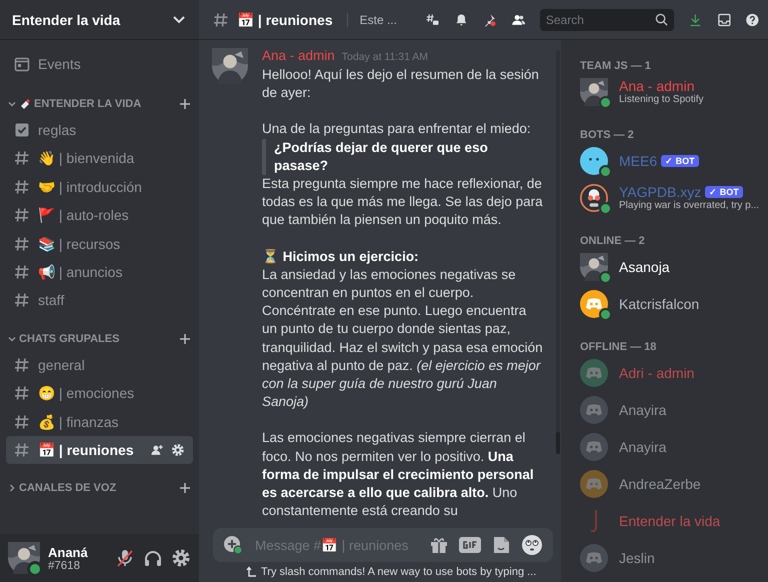  What do you see at coordinates (97, 488) in the screenshot?
I see `category-label: CANALES DE VOZ` at bounding box center [97, 488].